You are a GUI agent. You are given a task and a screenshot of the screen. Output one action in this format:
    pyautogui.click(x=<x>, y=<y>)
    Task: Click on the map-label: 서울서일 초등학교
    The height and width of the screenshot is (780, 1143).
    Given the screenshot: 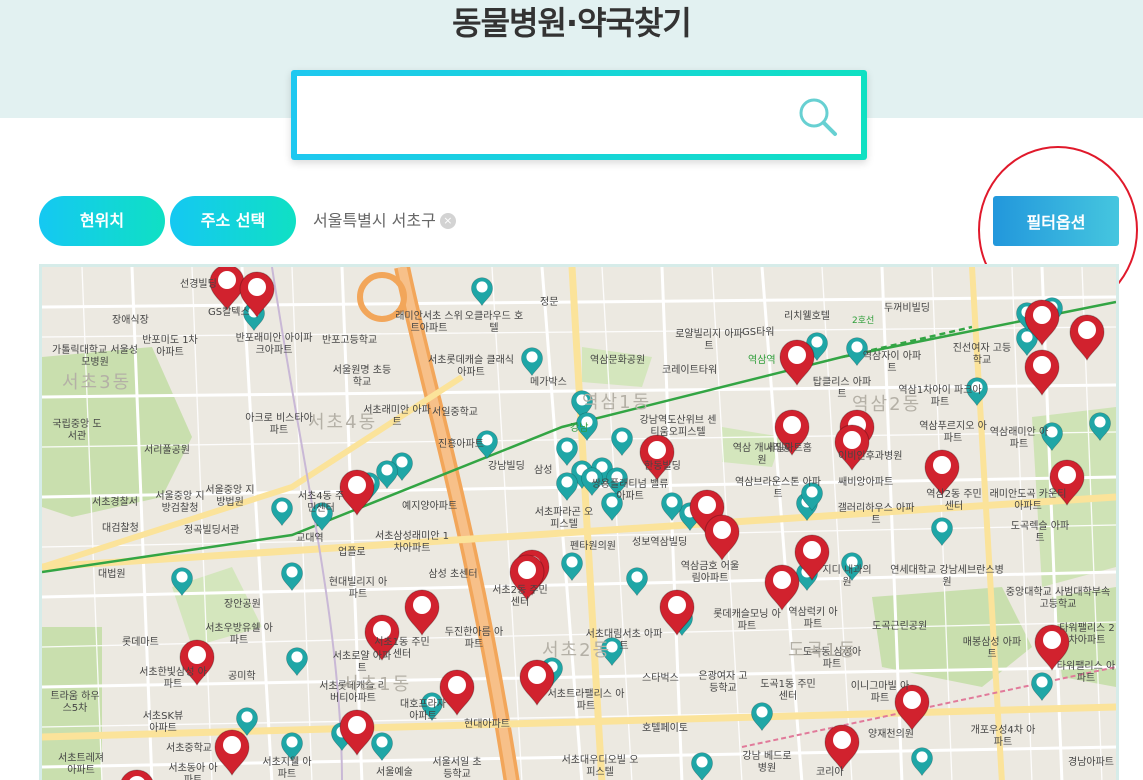 What is the action you would take?
    pyautogui.click(x=457, y=768)
    